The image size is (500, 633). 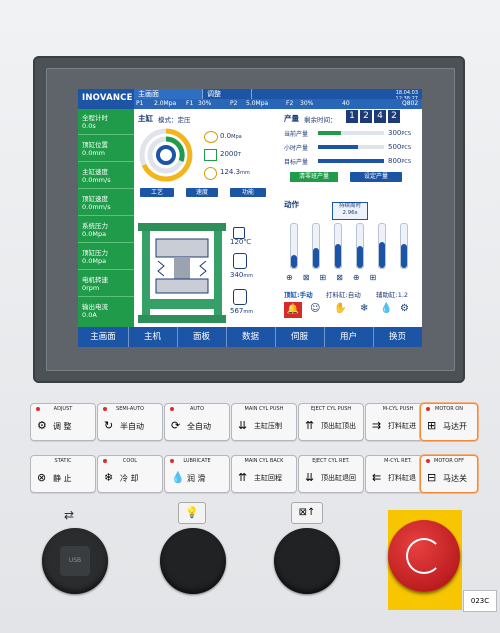 What do you see at coordinates (400, 133) in the screenshot?
I see `current-output-value: 300PCS` at bounding box center [400, 133].